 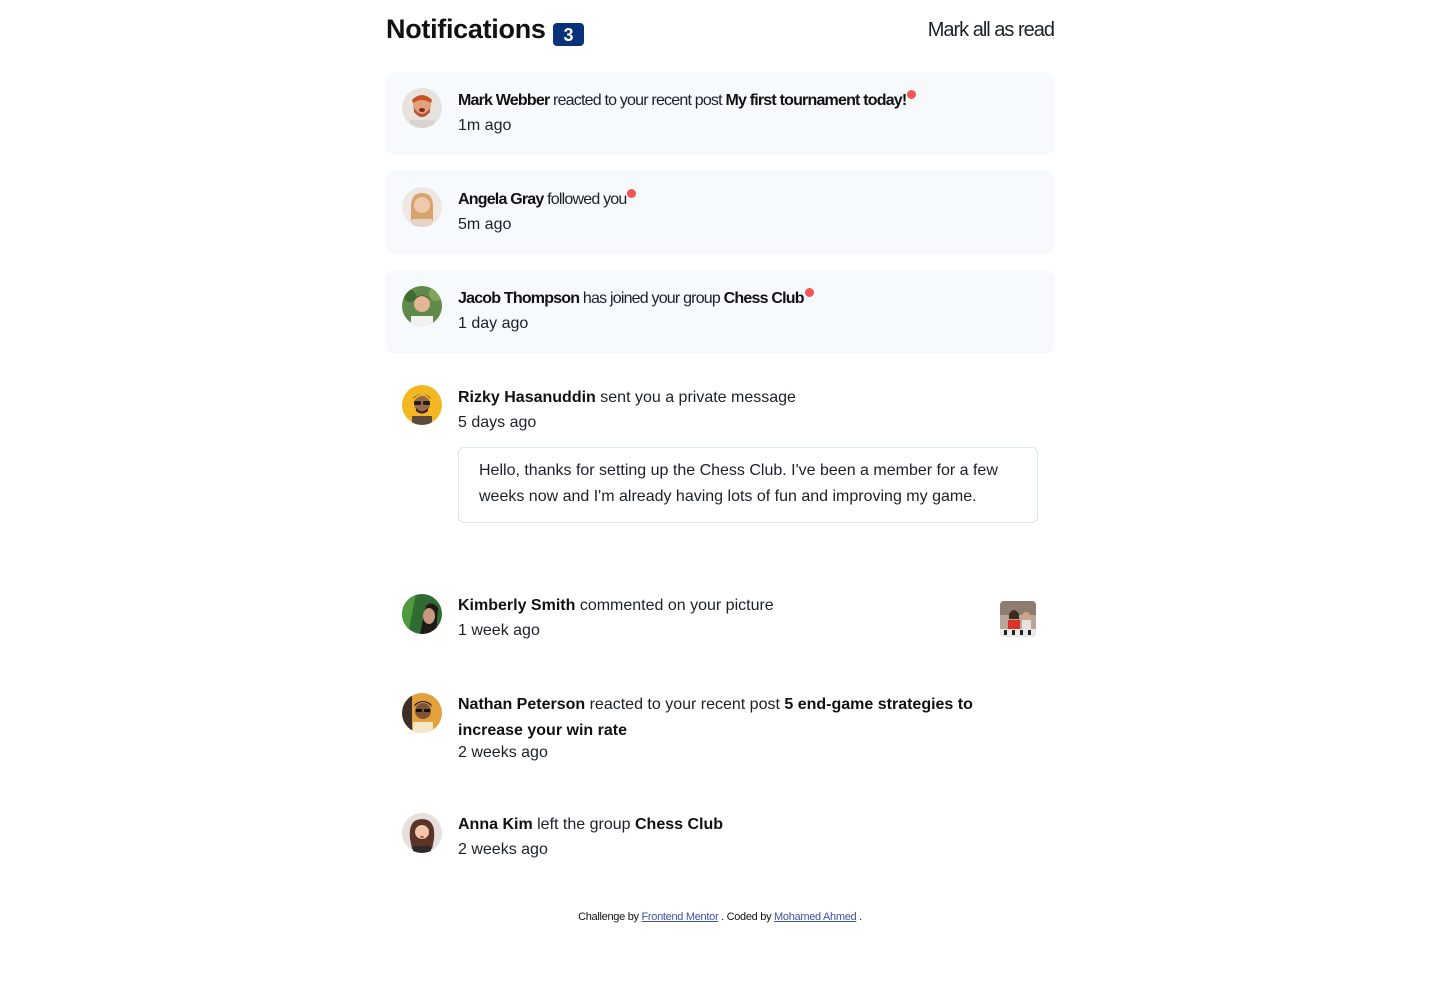 I want to click on notification-time: 1 day ago, so click(x=493, y=323).